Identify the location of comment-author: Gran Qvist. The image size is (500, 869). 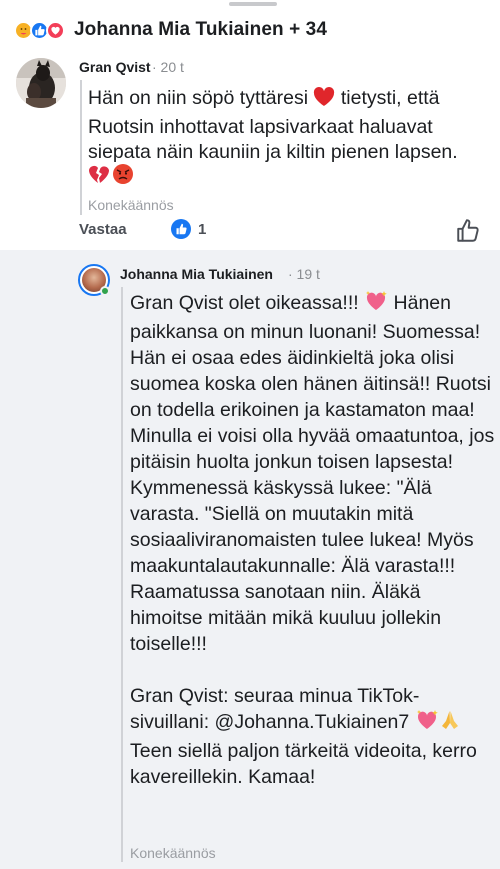
(115, 67).